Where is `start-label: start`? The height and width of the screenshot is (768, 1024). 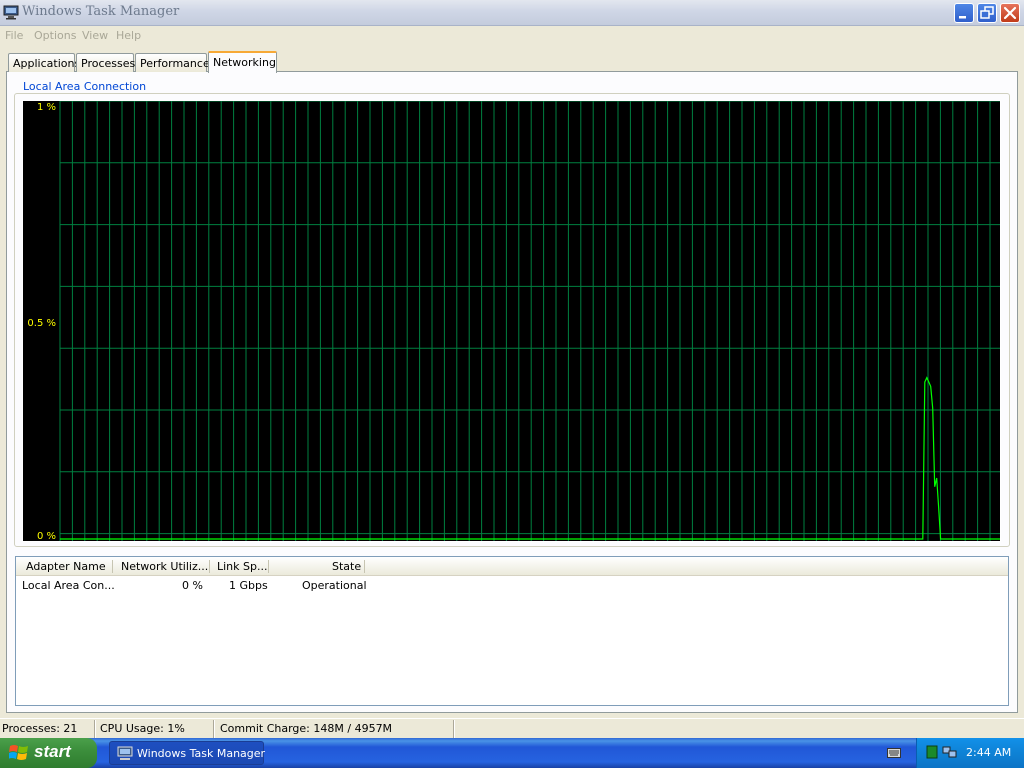
start-label: start is located at coordinates (52, 751).